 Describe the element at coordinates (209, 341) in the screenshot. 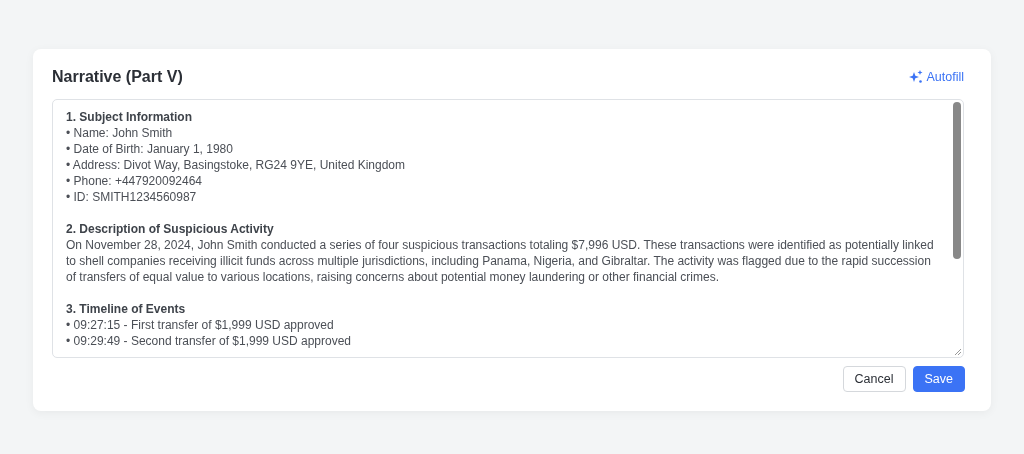

I see `list-item: • 09:29:49 - Second transfer of $1,999 USD approved` at that location.